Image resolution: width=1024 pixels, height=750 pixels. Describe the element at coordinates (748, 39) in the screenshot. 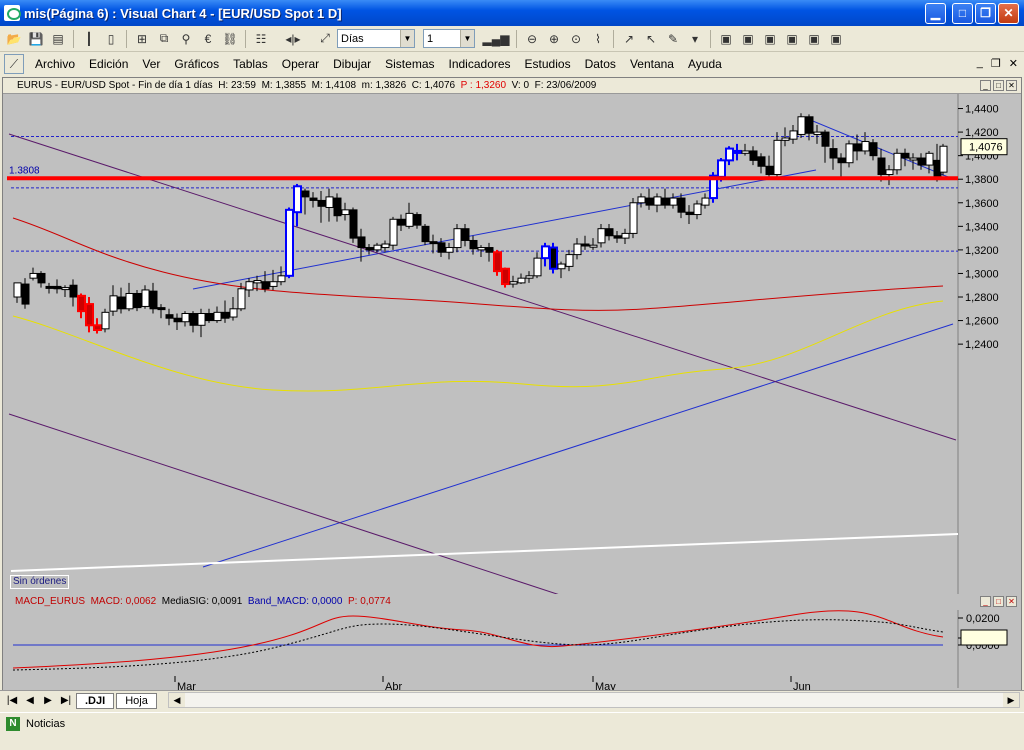

I see `window-layout-2-icon: ▣` at that location.